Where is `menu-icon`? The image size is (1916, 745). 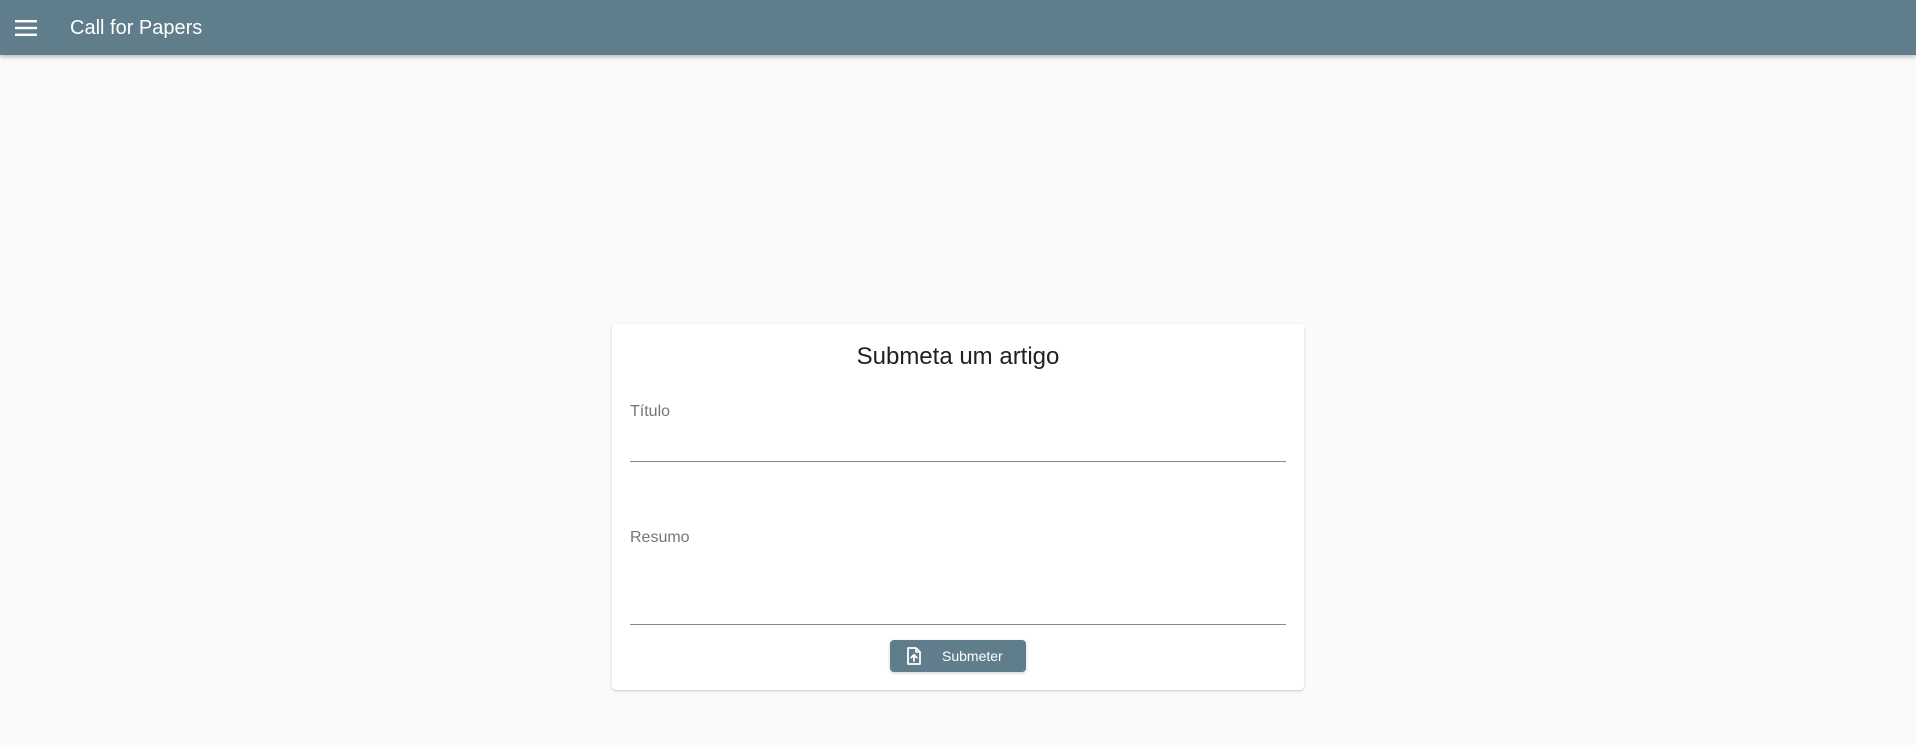
menu-icon is located at coordinates (26, 28).